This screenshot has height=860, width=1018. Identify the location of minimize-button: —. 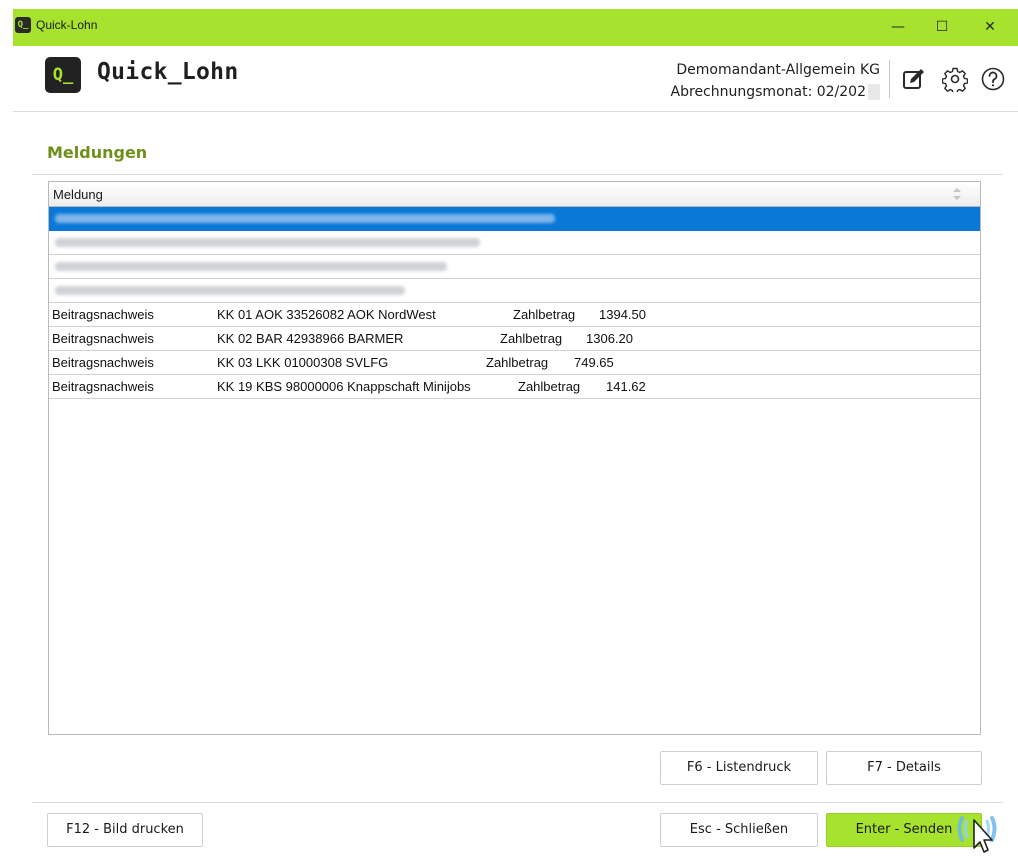
(898, 27).